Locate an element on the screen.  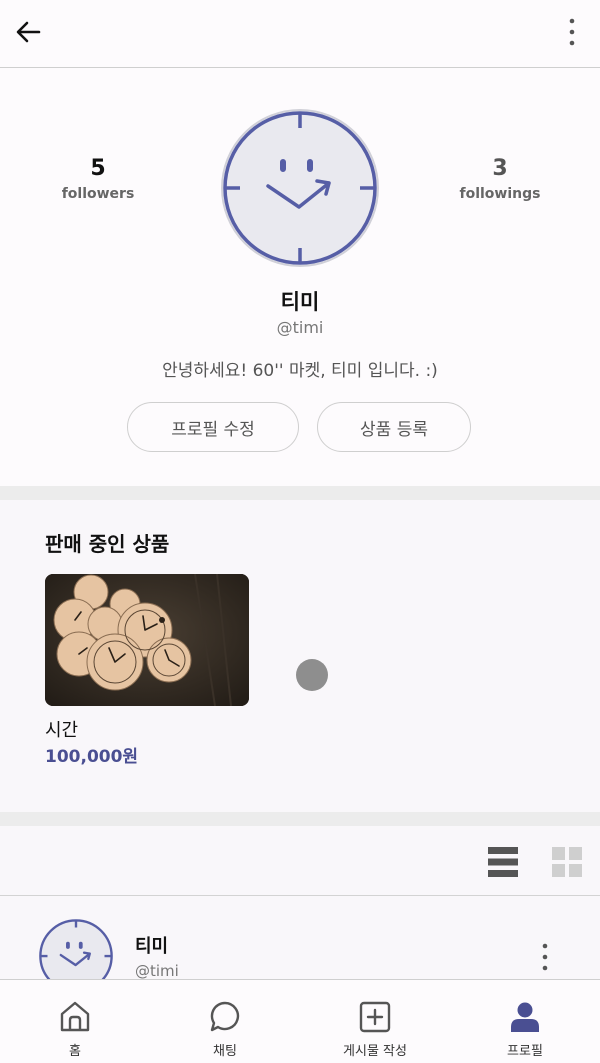
tab-profile: 프로필 is located at coordinates (525, 1021).